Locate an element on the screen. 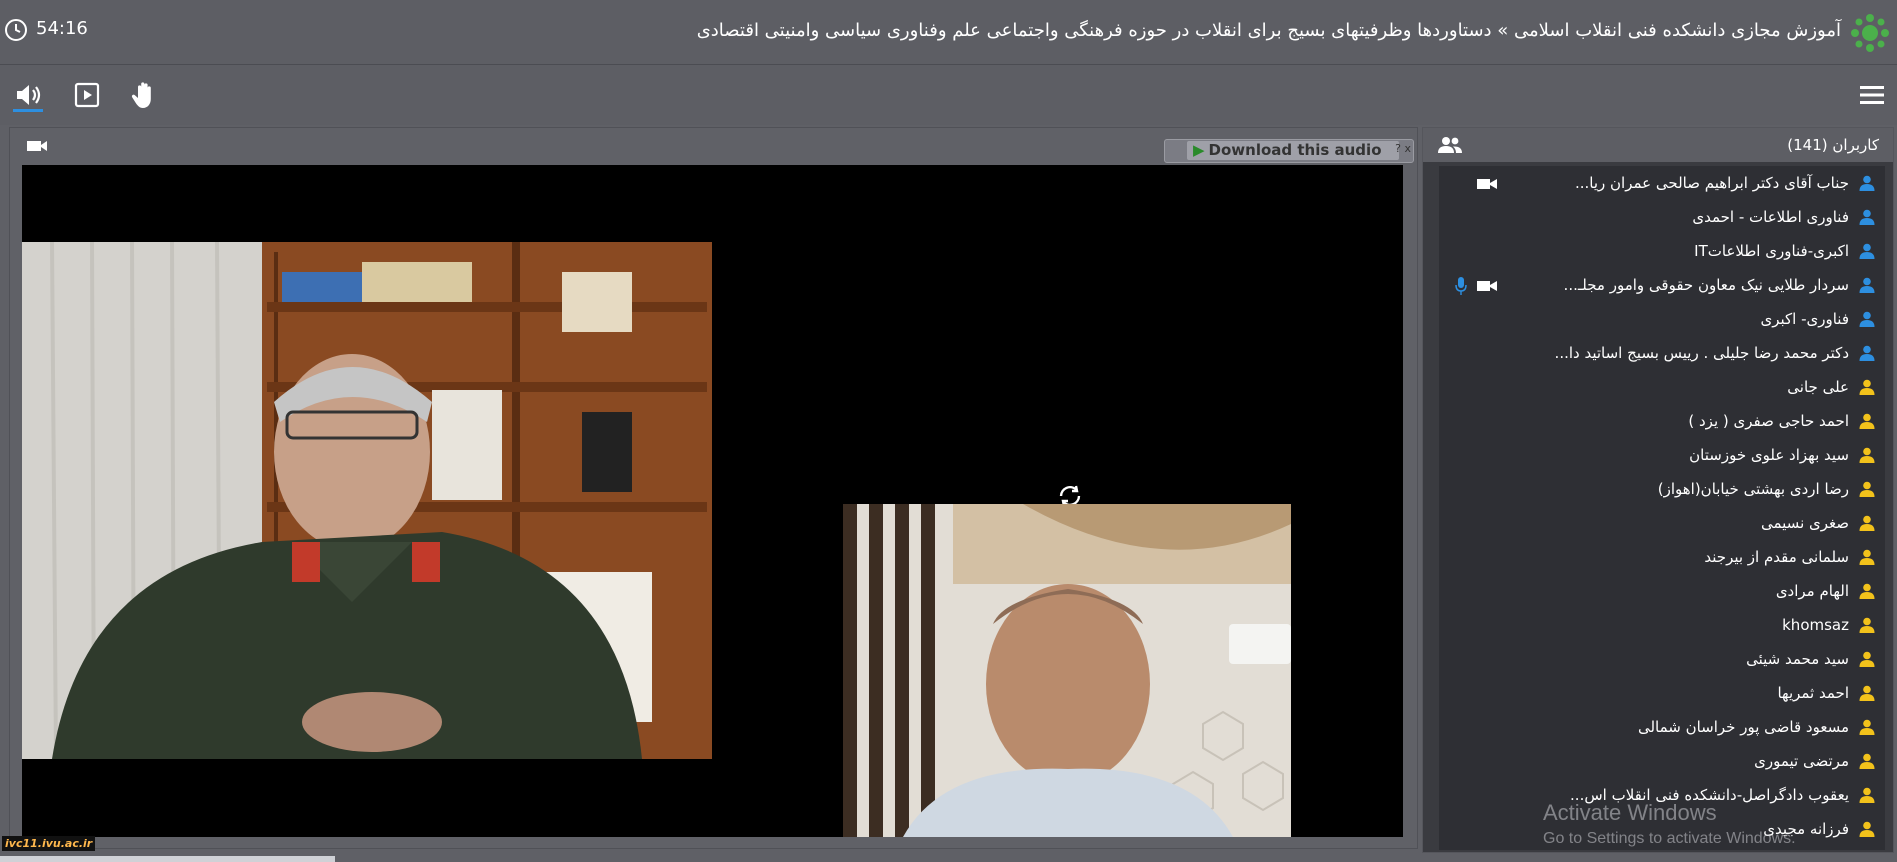 This screenshot has width=1897, height=862. user-list-item: فناوری- اکبری is located at coordinates (1662, 319).